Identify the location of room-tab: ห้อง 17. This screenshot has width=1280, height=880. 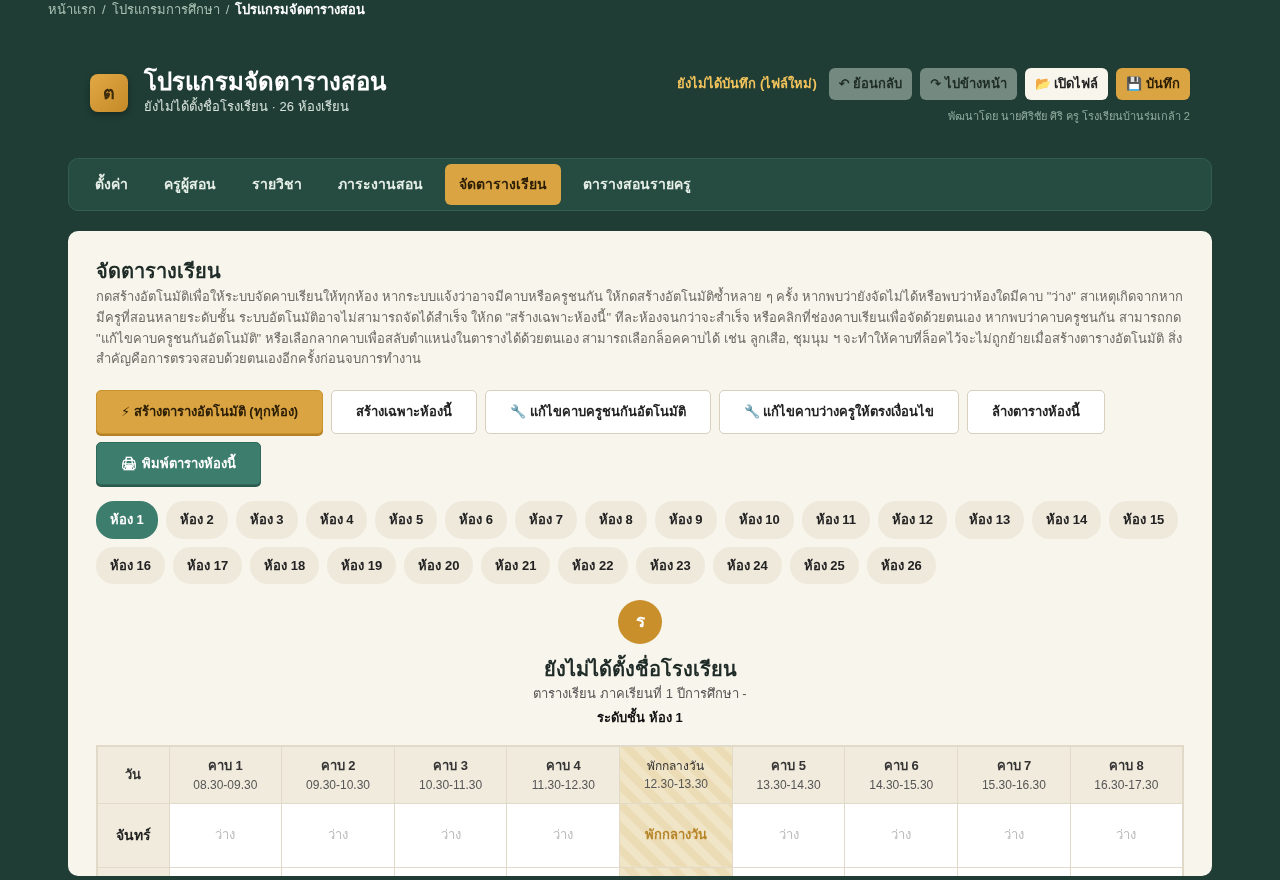
(208, 565).